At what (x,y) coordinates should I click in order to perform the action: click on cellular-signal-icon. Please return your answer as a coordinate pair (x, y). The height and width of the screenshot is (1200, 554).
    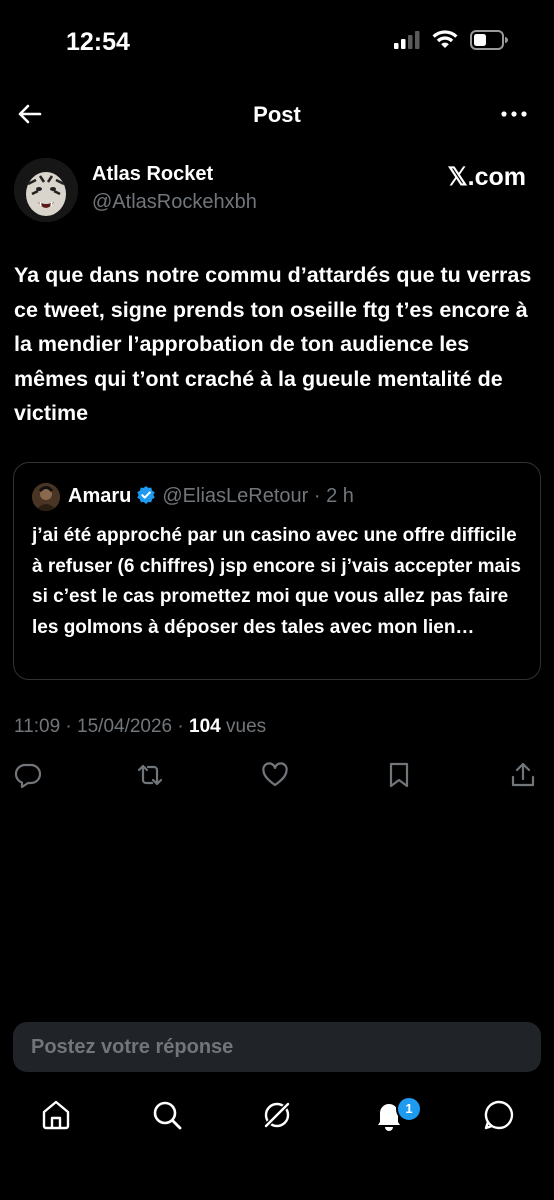
    Looking at the image, I should click on (407, 40).